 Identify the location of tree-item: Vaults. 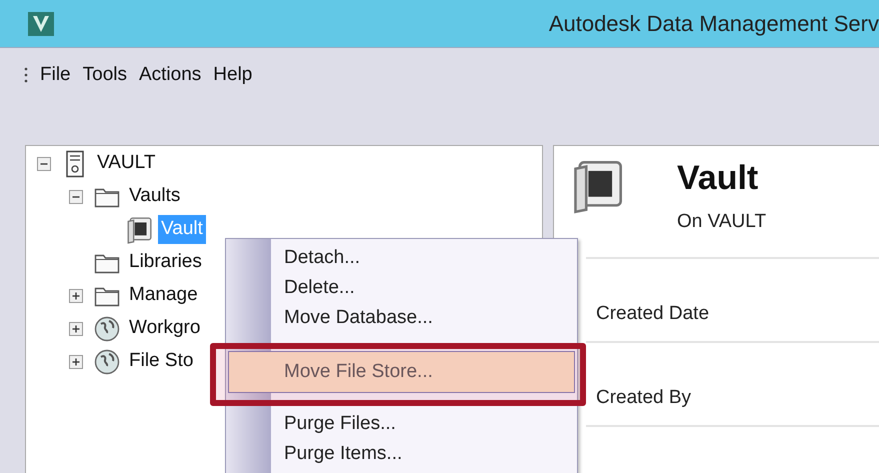
(155, 196).